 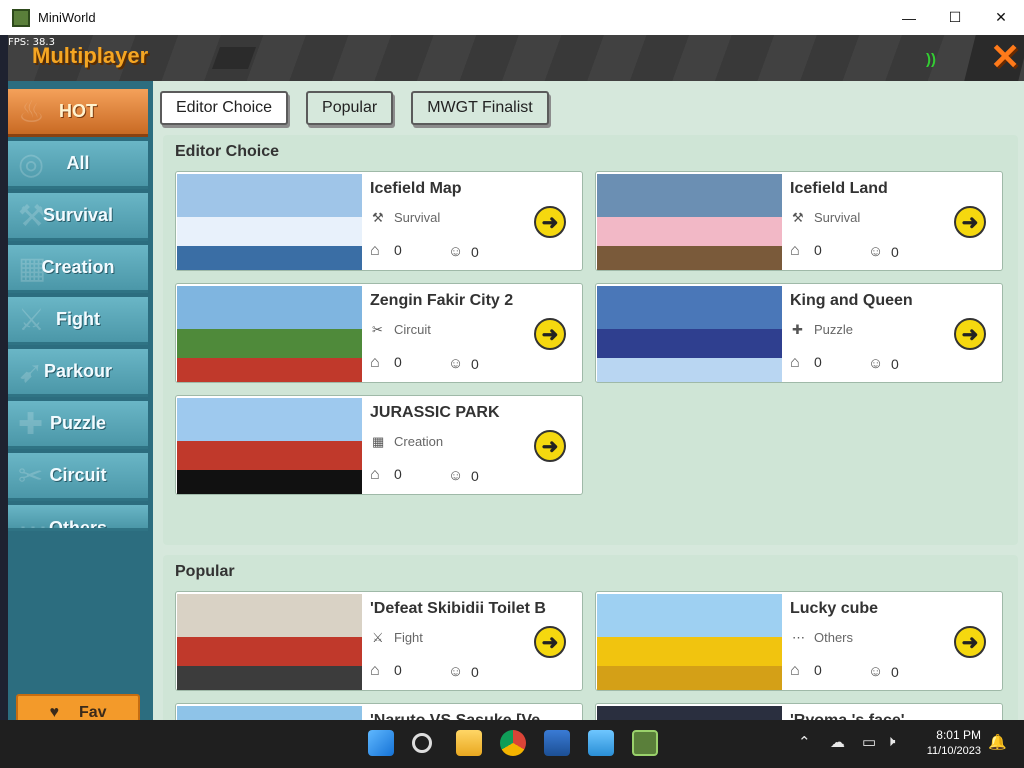 I want to click on map-card: 'Defeat Skibidii Toilet B ⚔ Fight ⌂ 0 ☺ 0 ➜, so click(x=379, y=641).